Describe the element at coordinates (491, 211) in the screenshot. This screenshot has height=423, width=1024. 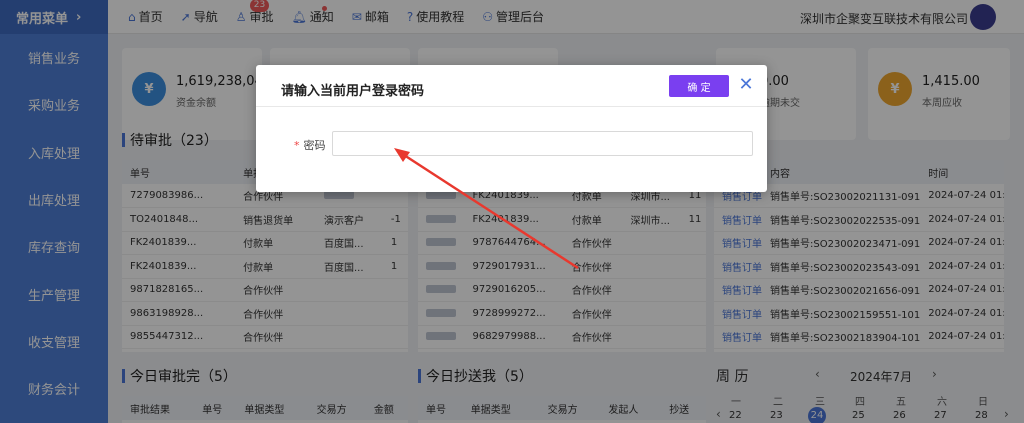
I see `arrow-shaft` at that location.